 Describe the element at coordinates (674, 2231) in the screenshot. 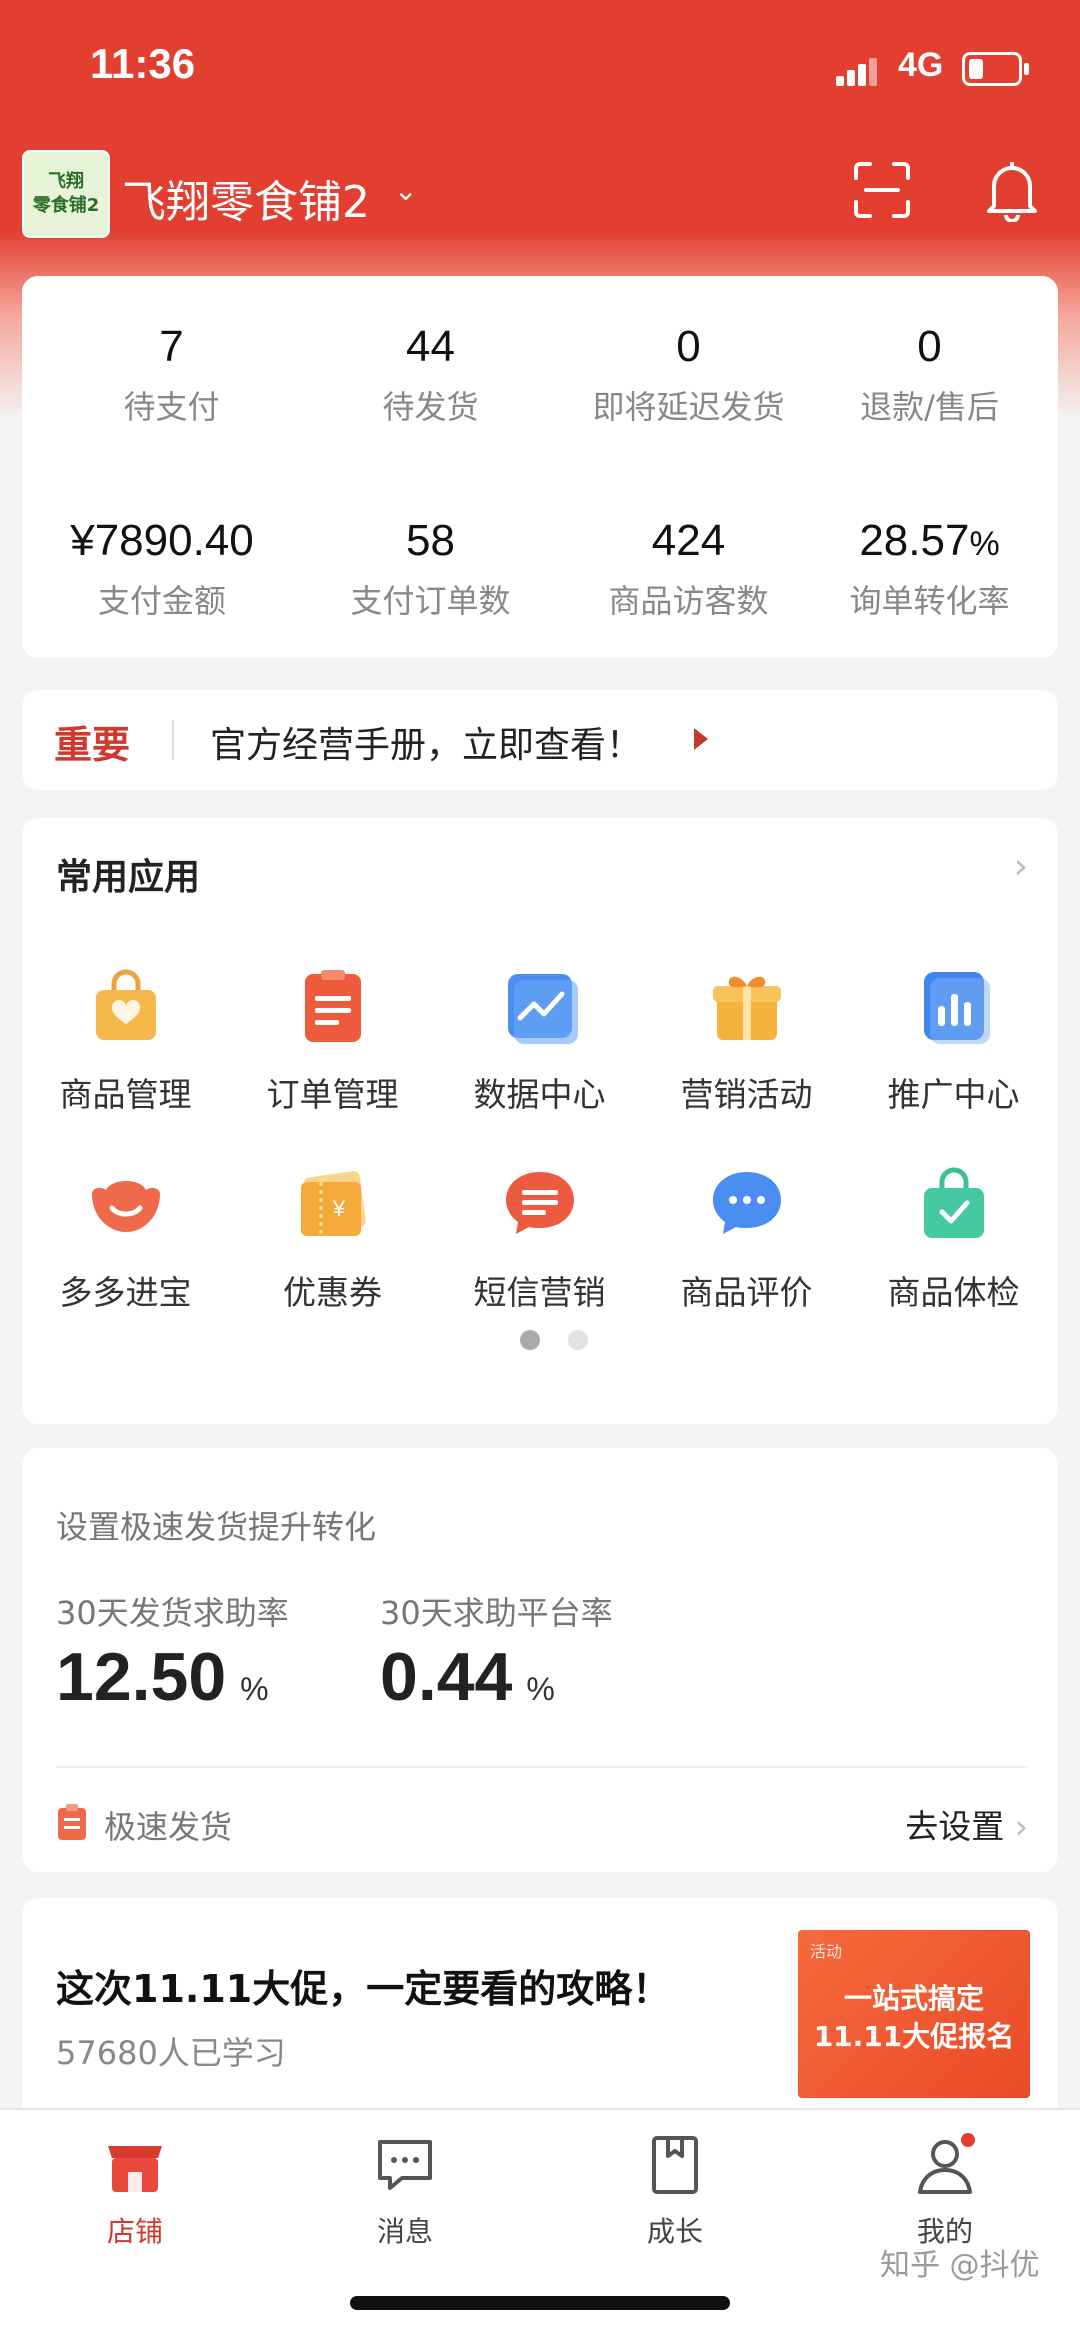

I see `tab-label: 成长` at that location.